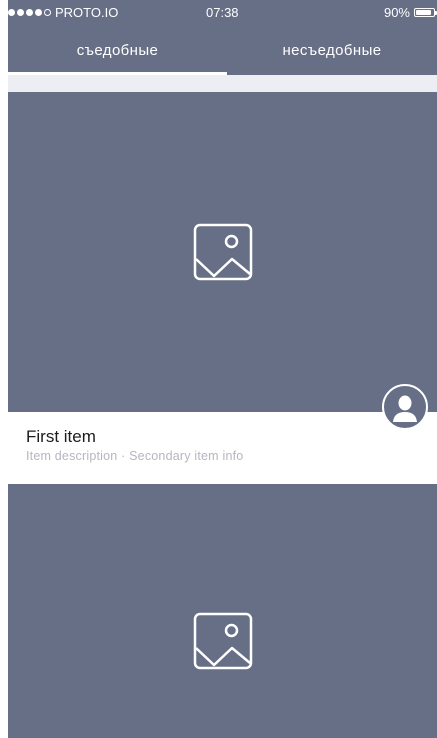 This screenshot has width=437, height=738. I want to click on tab-inedible-label: несъедобные, so click(332, 50).